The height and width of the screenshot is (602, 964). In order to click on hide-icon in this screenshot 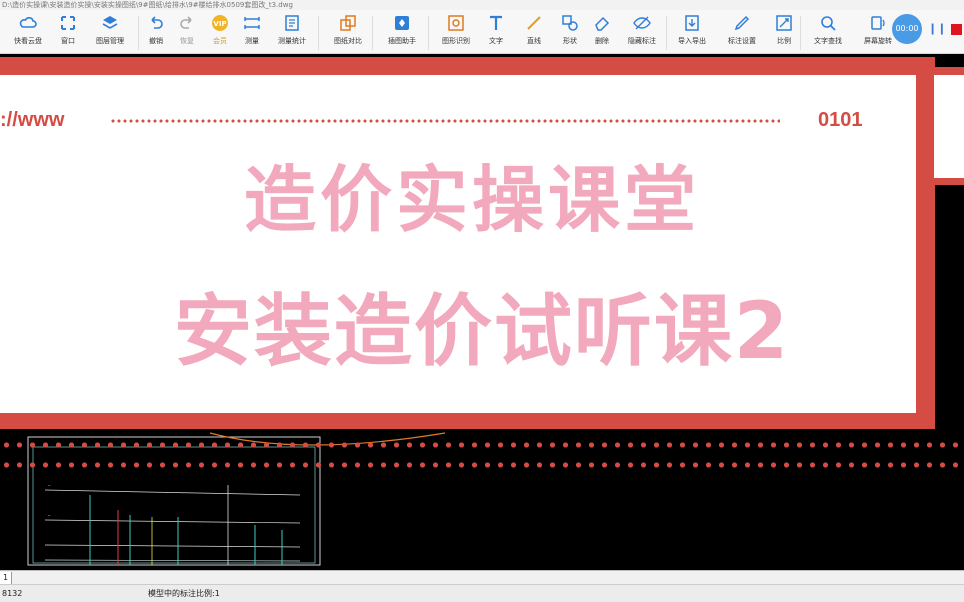, I will do `click(642, 23)`.